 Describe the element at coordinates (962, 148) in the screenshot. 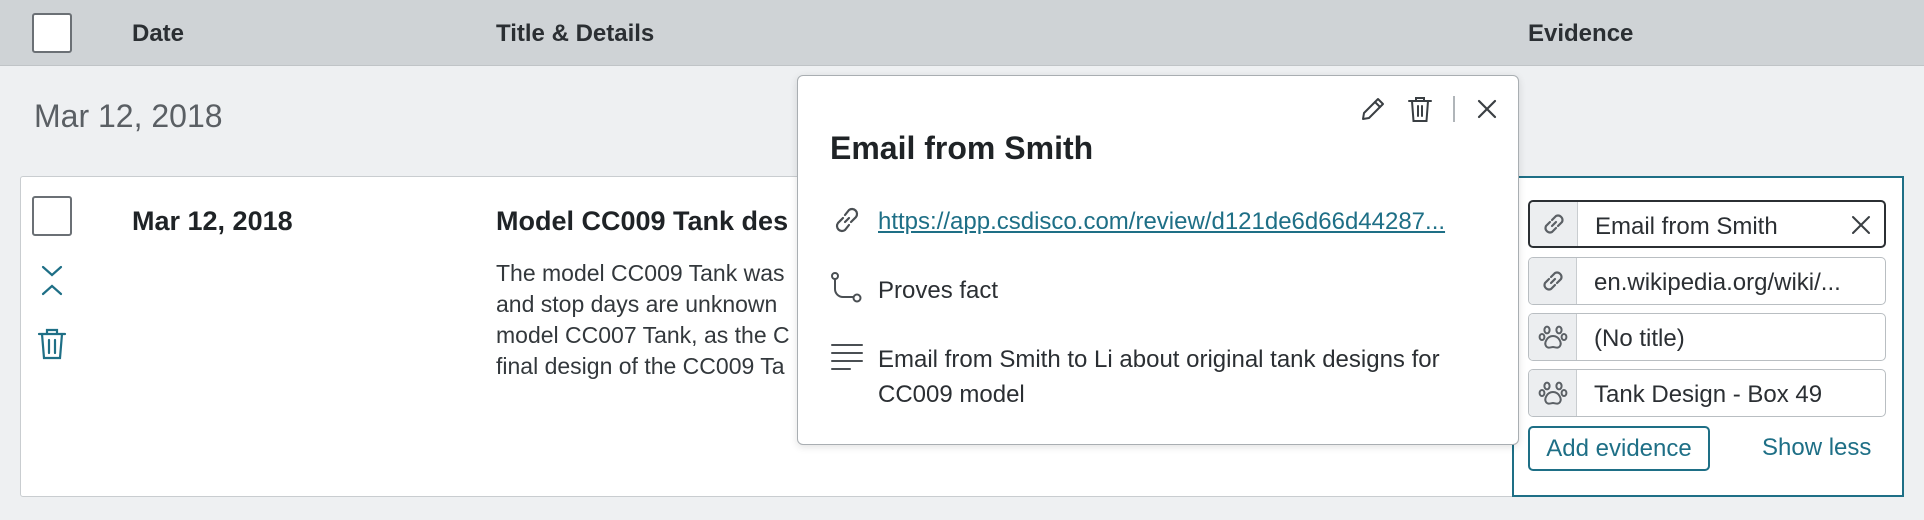

I see `popover-title: Email from Smith` at that location.